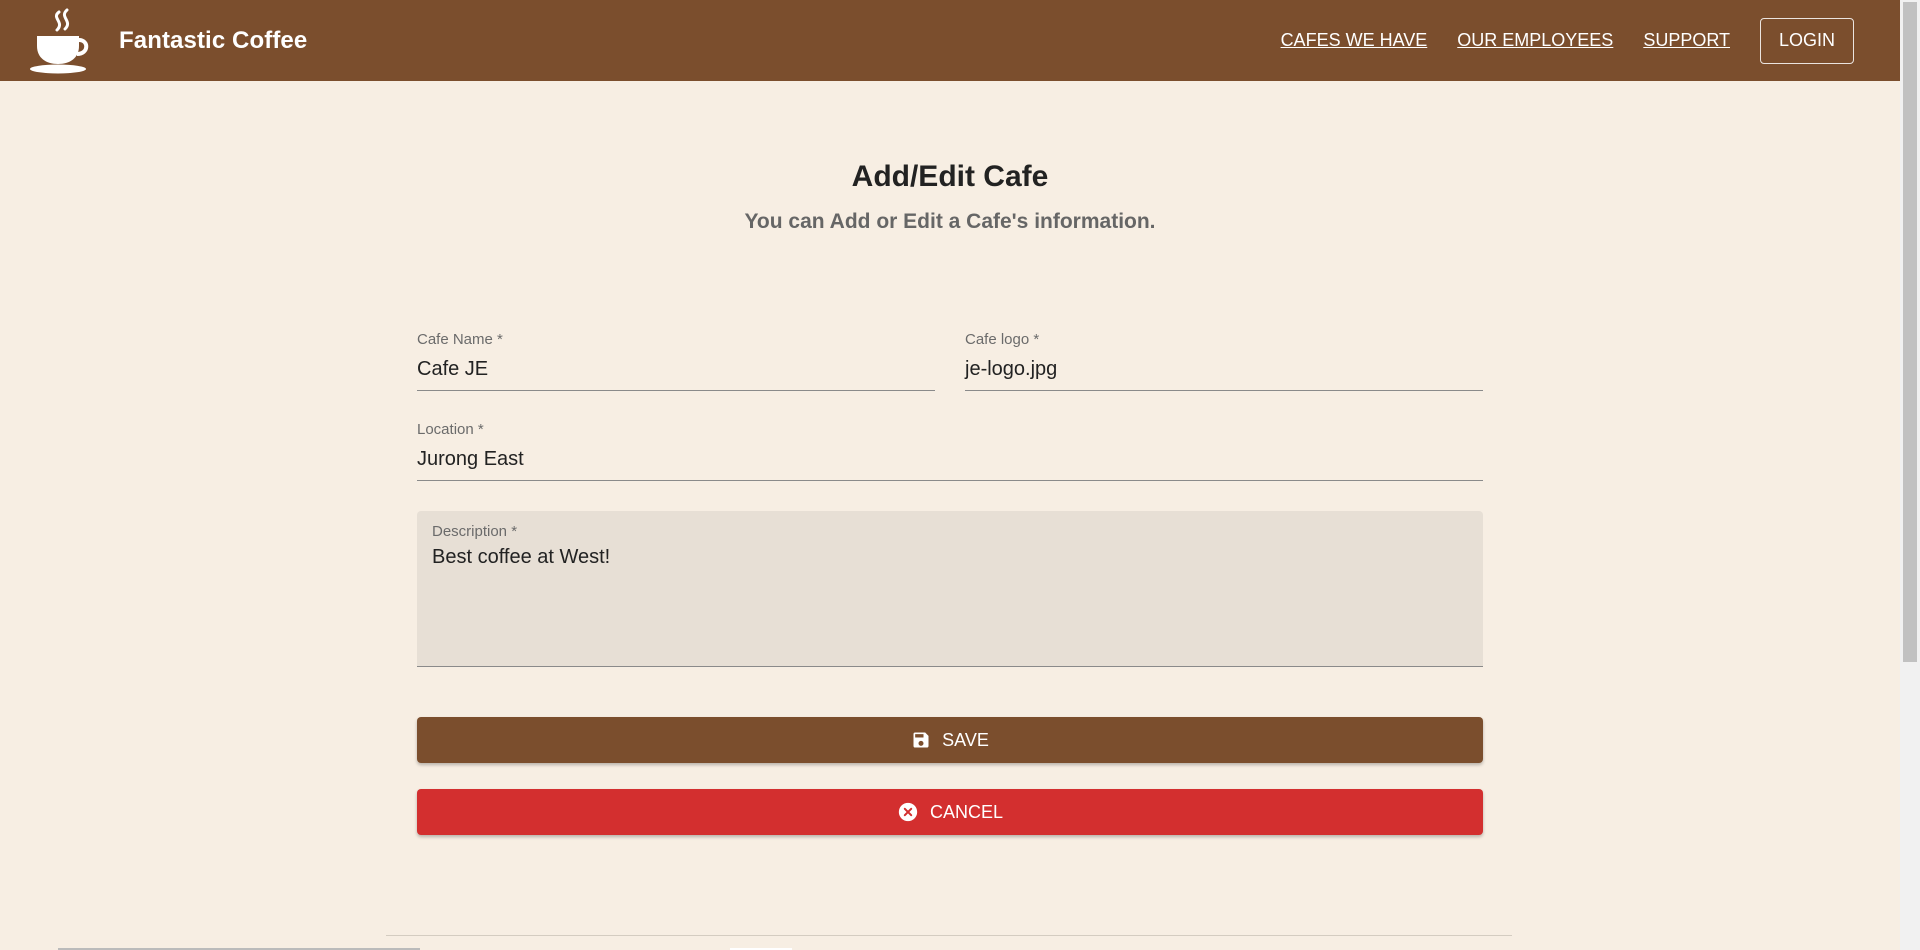 This screenshot has width=1920, height=950. What do you see at coordinates (1910, 332) in the screenshot?
I see `scrollbar-thumb` at bounding box center [1910, 332].